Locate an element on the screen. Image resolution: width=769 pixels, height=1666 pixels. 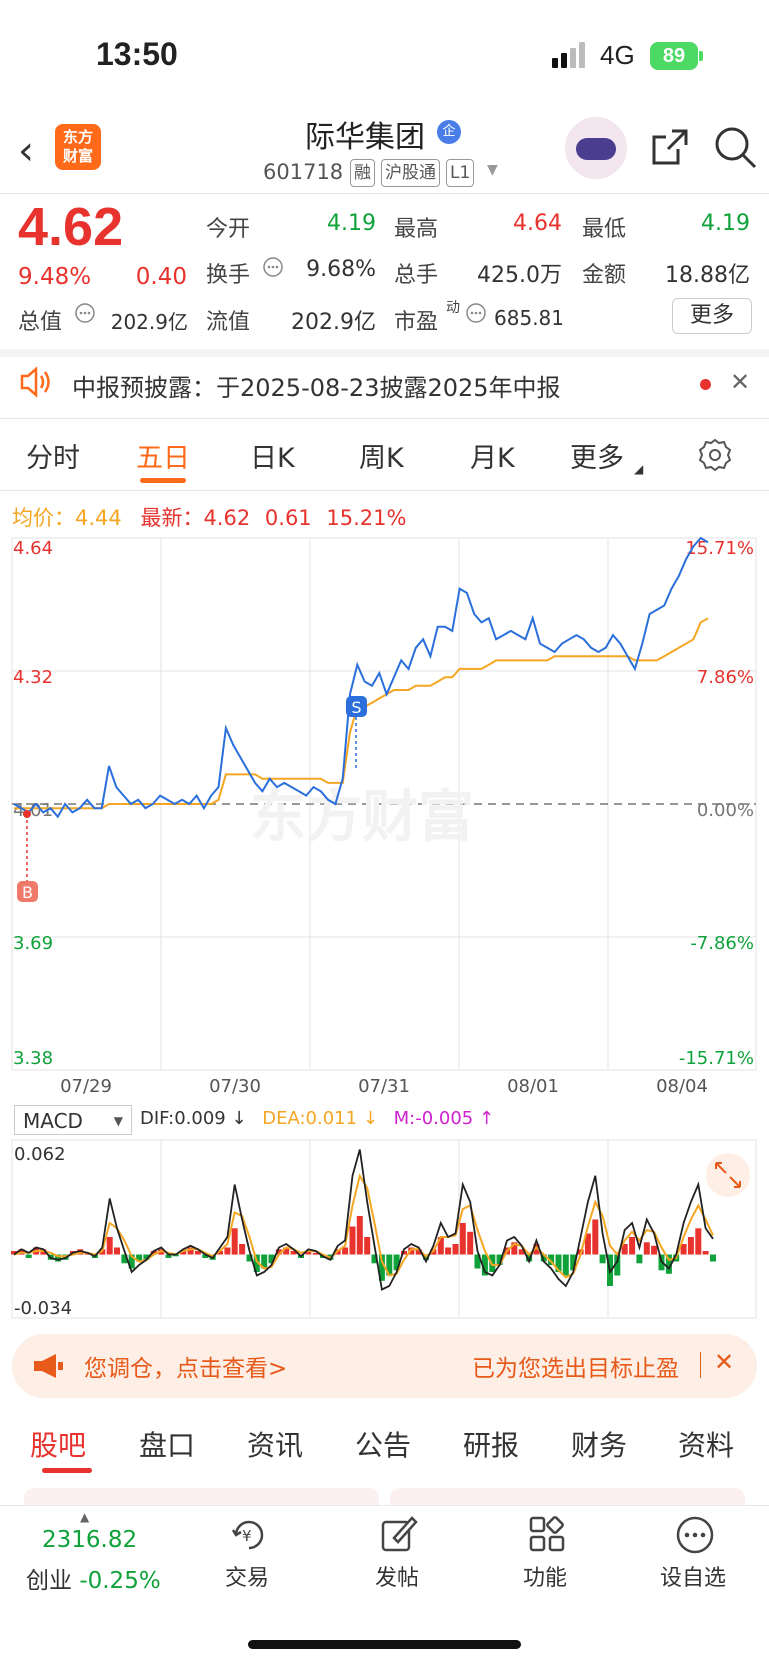
tab-more: 更多 is located at coordinates (597, 455).